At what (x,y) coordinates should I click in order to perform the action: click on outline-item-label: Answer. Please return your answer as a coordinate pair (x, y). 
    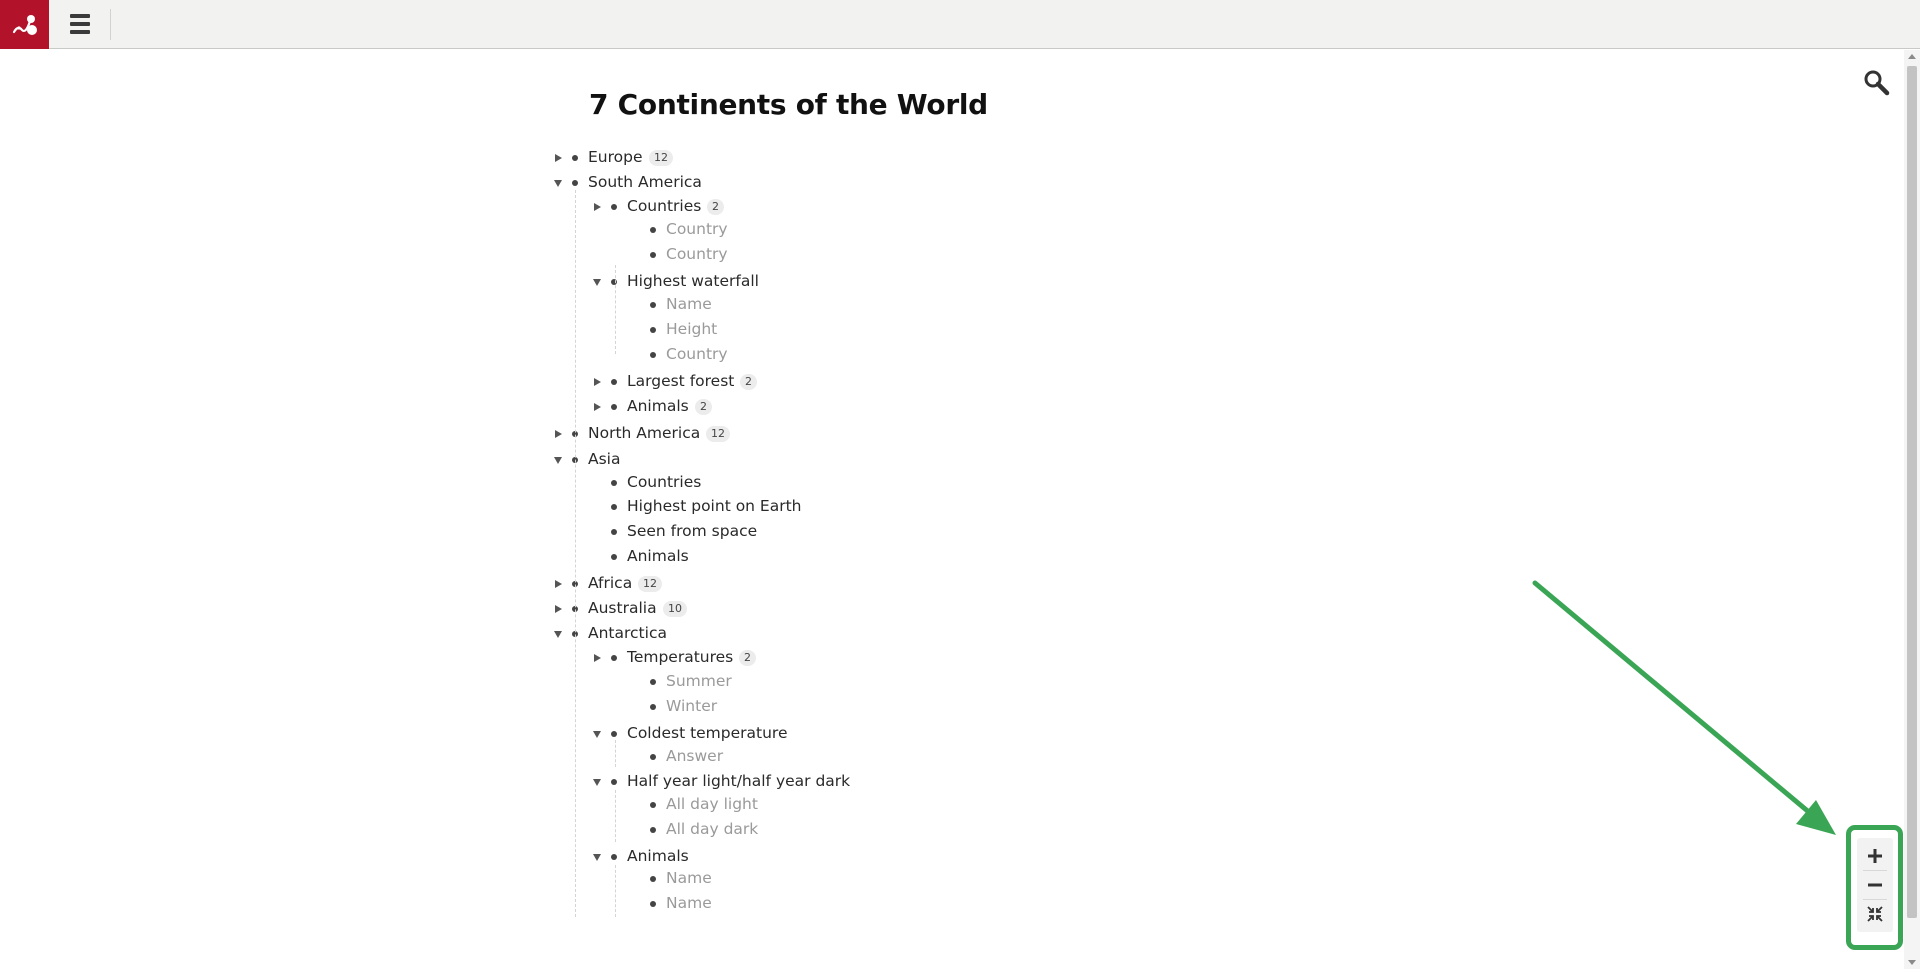
    Looking at the image, I should click on (694, 756).